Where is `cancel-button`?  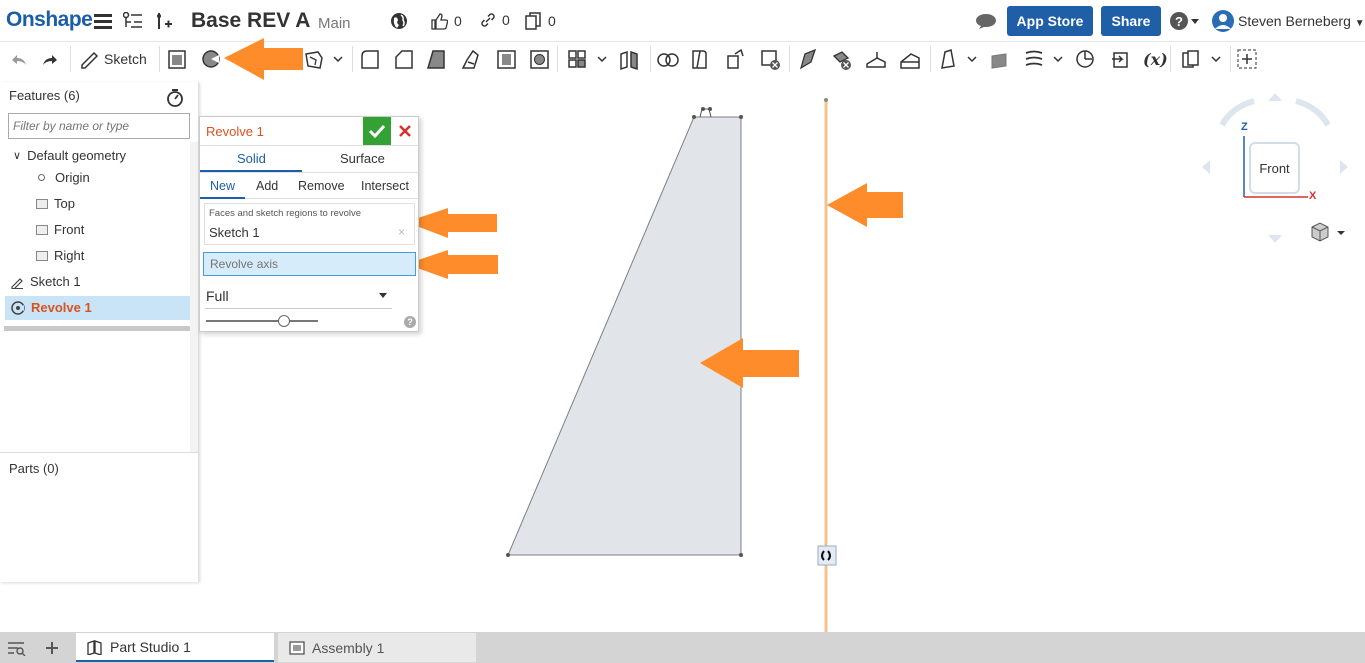 cancel-button is located at coordinates (405, 131).